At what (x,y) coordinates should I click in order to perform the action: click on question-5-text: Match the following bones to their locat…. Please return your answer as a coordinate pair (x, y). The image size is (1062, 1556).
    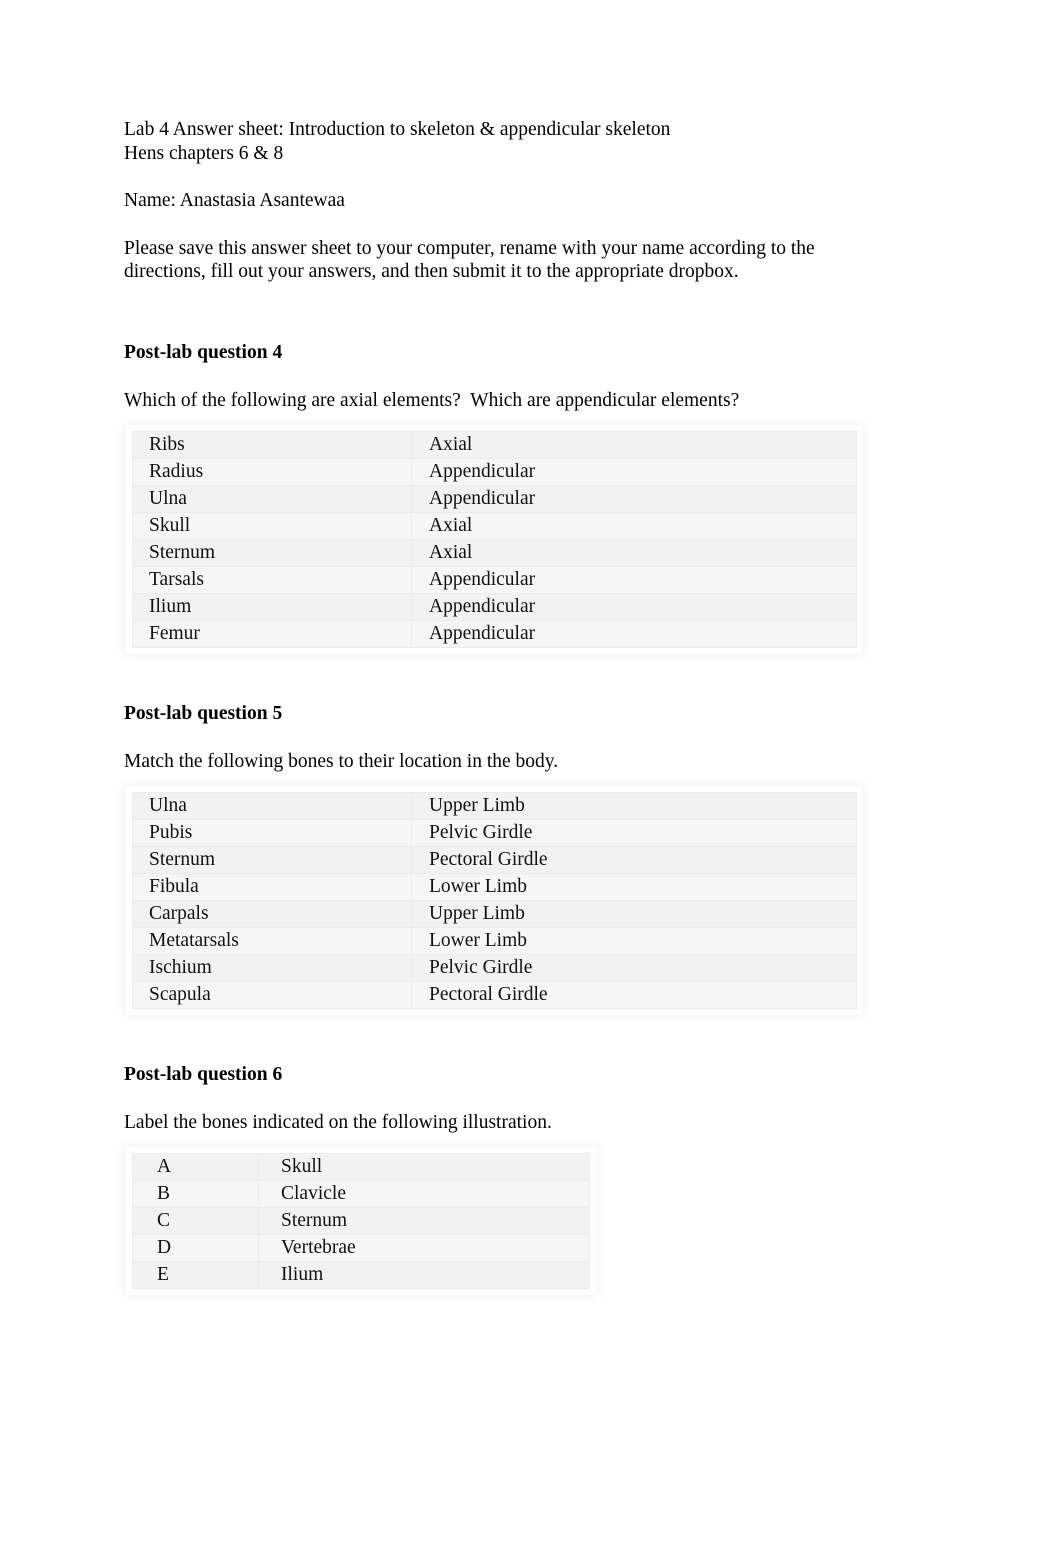
    Looking at the image, I should click on (341, 761).